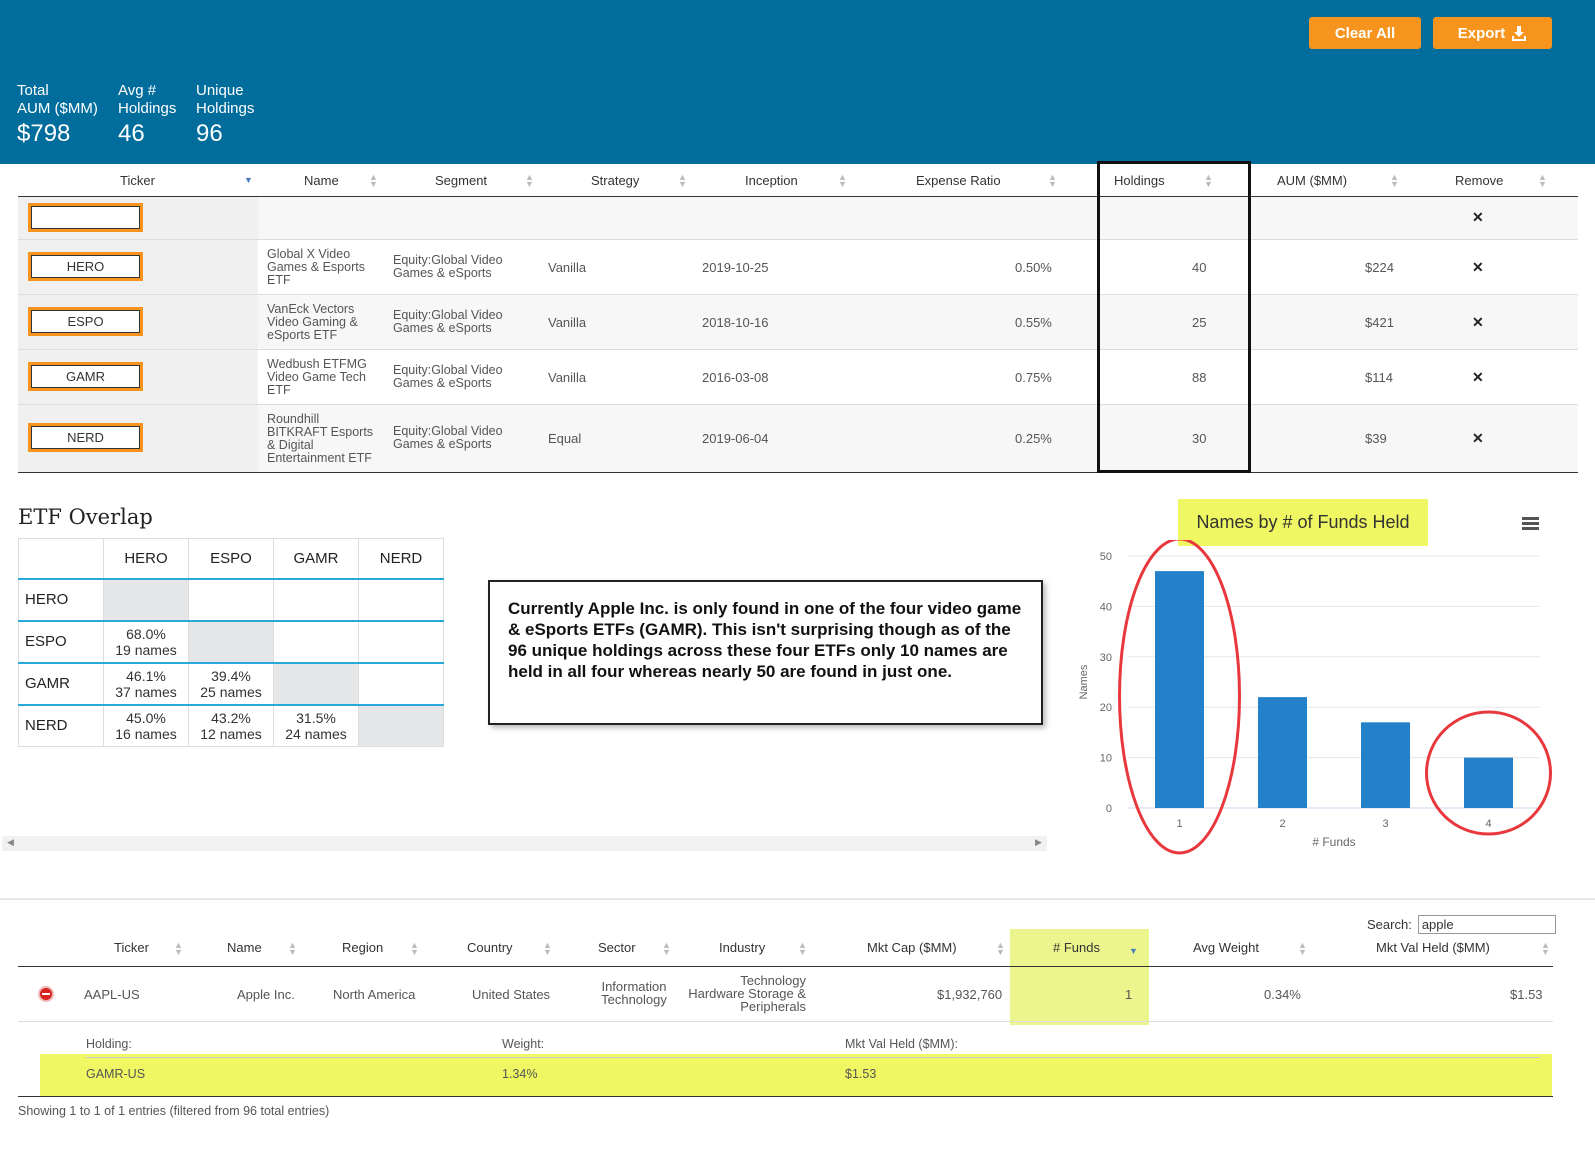 The width and height of the screenshot is (1595, 1152). Describe the element at coordinates (401, 725) in the screenshot. I see `matrix-diagonal-cell` at that location.